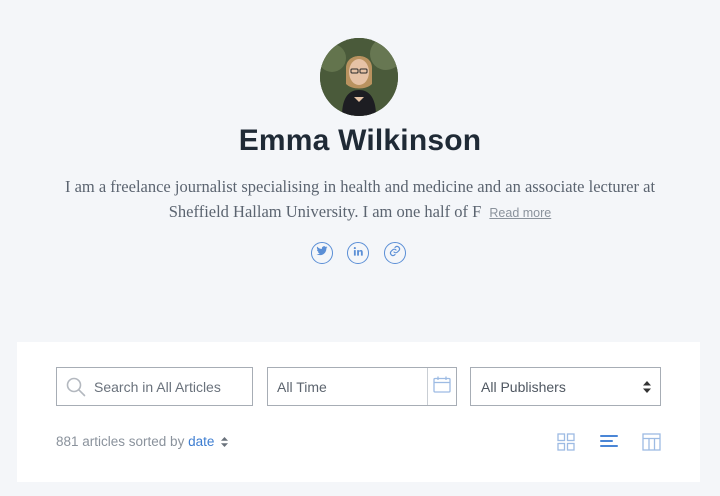 The image size is (720, 496). I want to click on linkedin-icon, so click(358, 253).